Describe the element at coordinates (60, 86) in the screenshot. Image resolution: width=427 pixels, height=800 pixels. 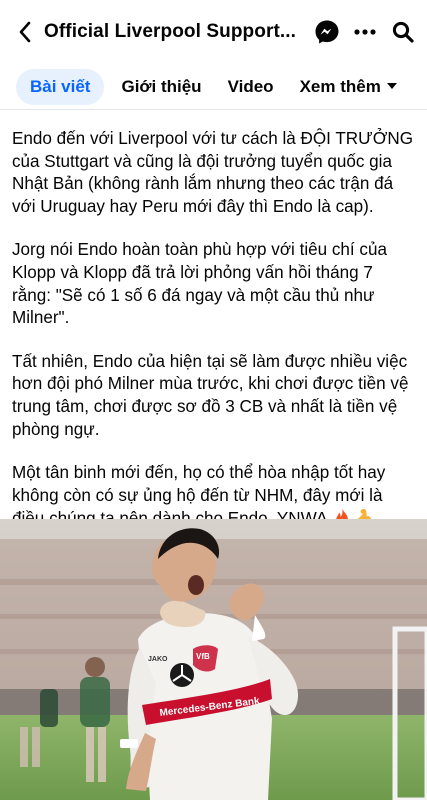
I see `tab-posts: Bài viết` at that location.